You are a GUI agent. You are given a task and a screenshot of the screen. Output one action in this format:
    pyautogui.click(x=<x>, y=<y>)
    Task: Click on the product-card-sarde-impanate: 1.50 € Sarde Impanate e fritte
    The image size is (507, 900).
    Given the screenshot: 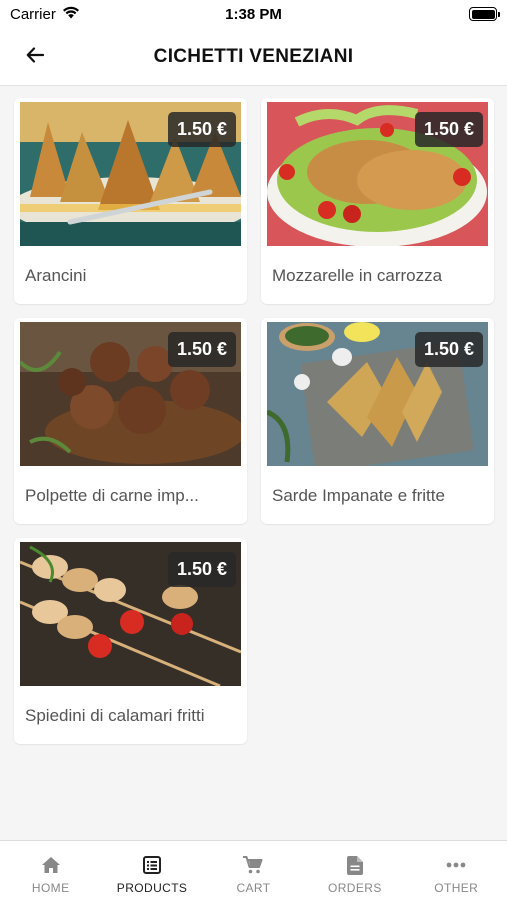 What is the action you would take?
    pyautogui.click(x=377, y=421)
    